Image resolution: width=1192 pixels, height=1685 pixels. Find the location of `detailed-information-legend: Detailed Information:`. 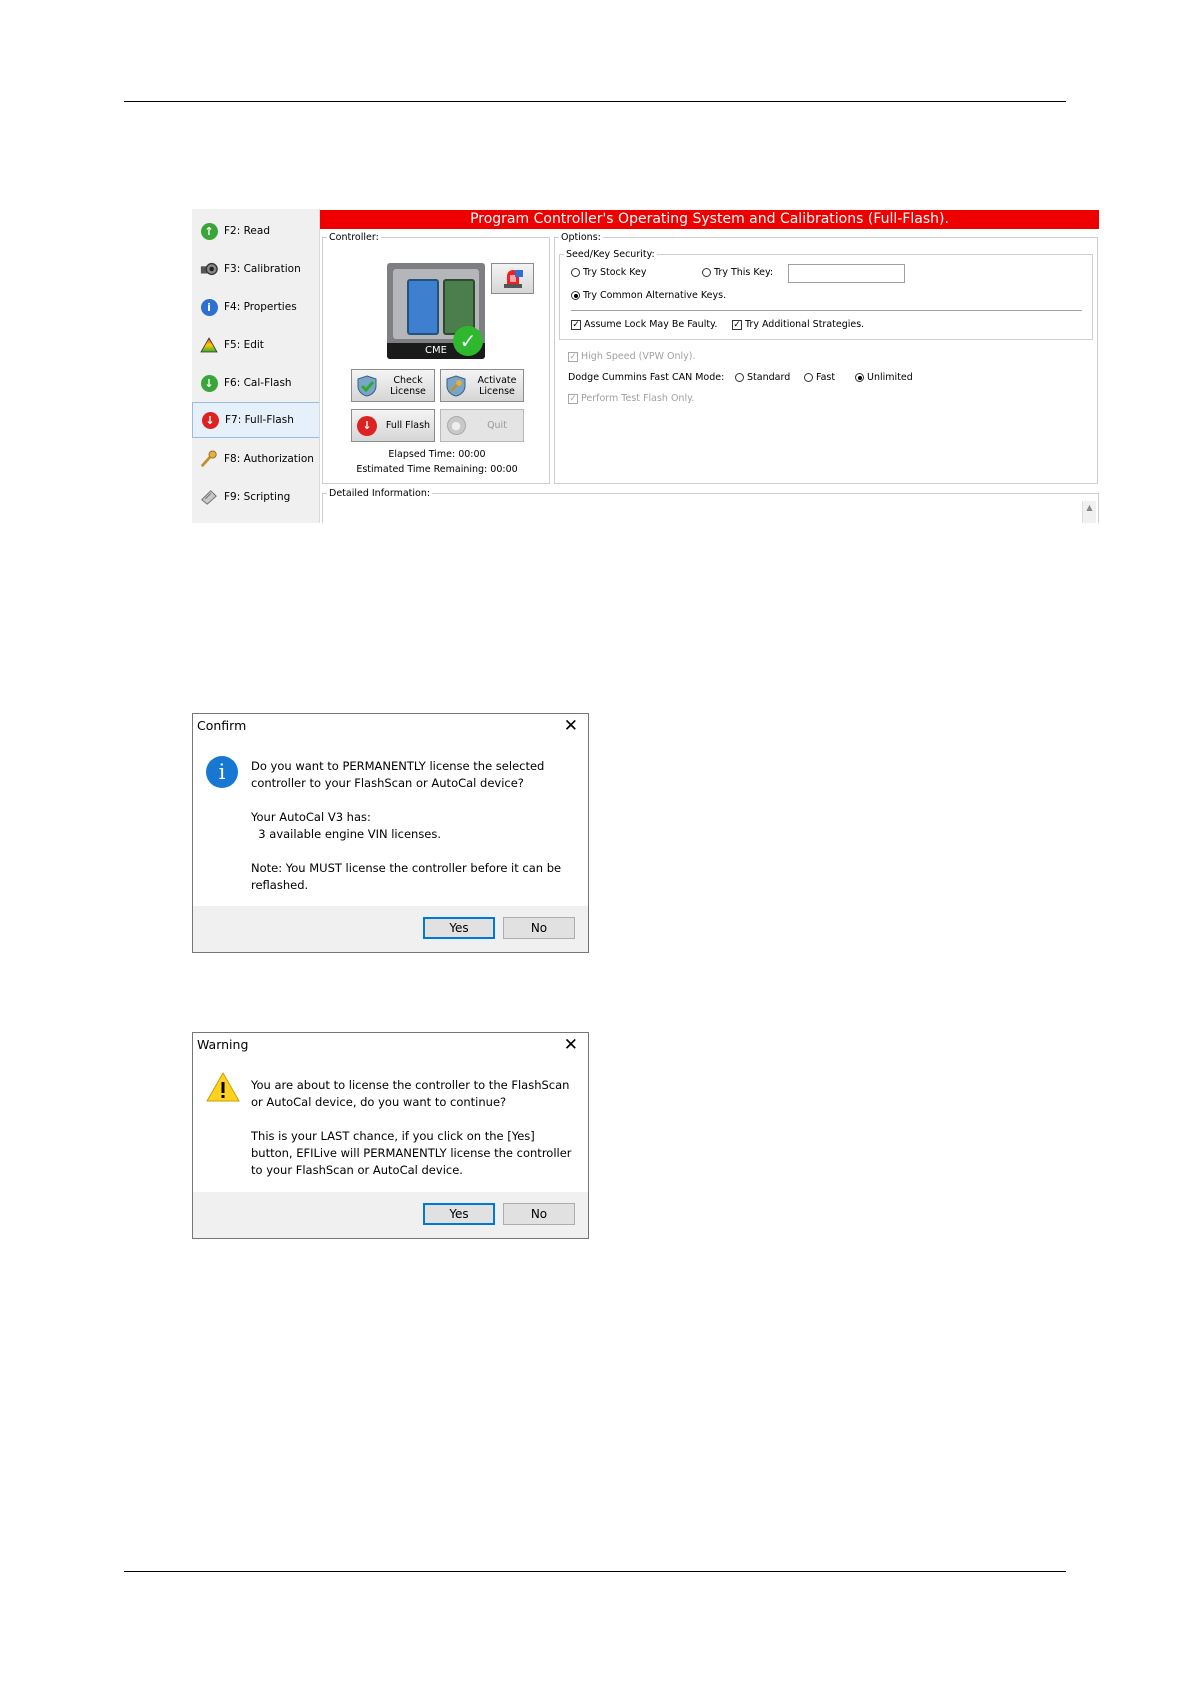

detailed-information-legend: Detailed Information: is located at coordinates (380, 493).